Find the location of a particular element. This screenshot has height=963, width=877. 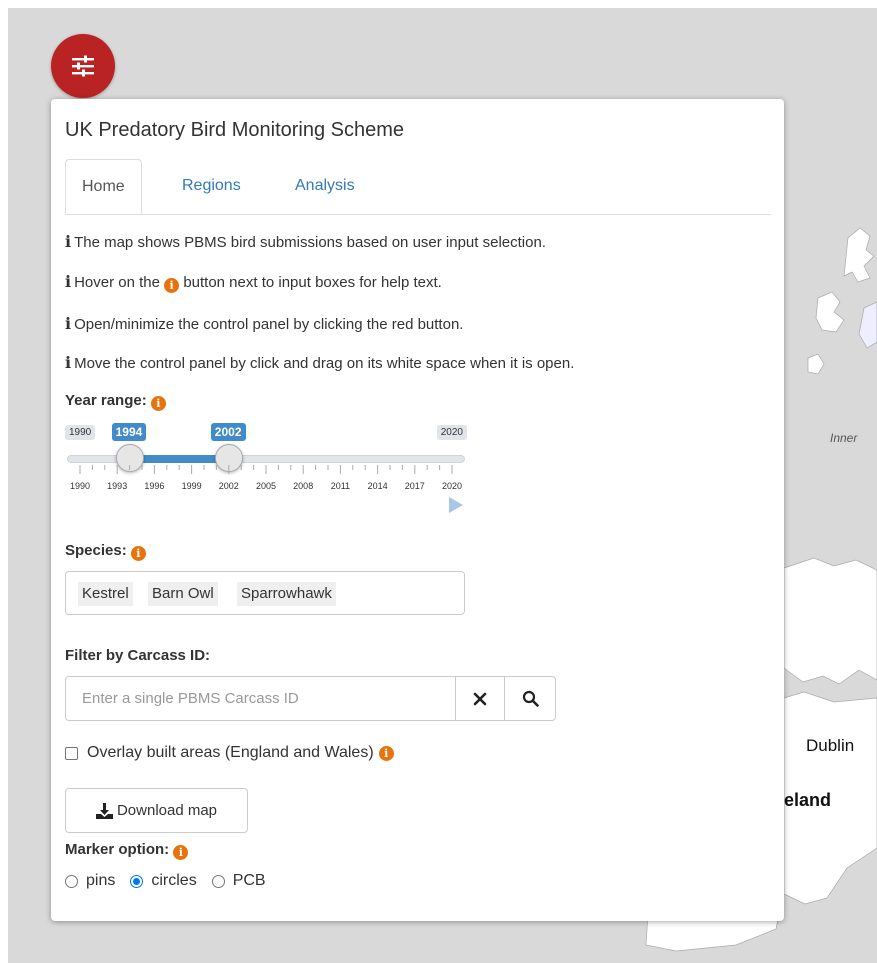

map-label-ireland: eland is located at coordinates (808, 800).